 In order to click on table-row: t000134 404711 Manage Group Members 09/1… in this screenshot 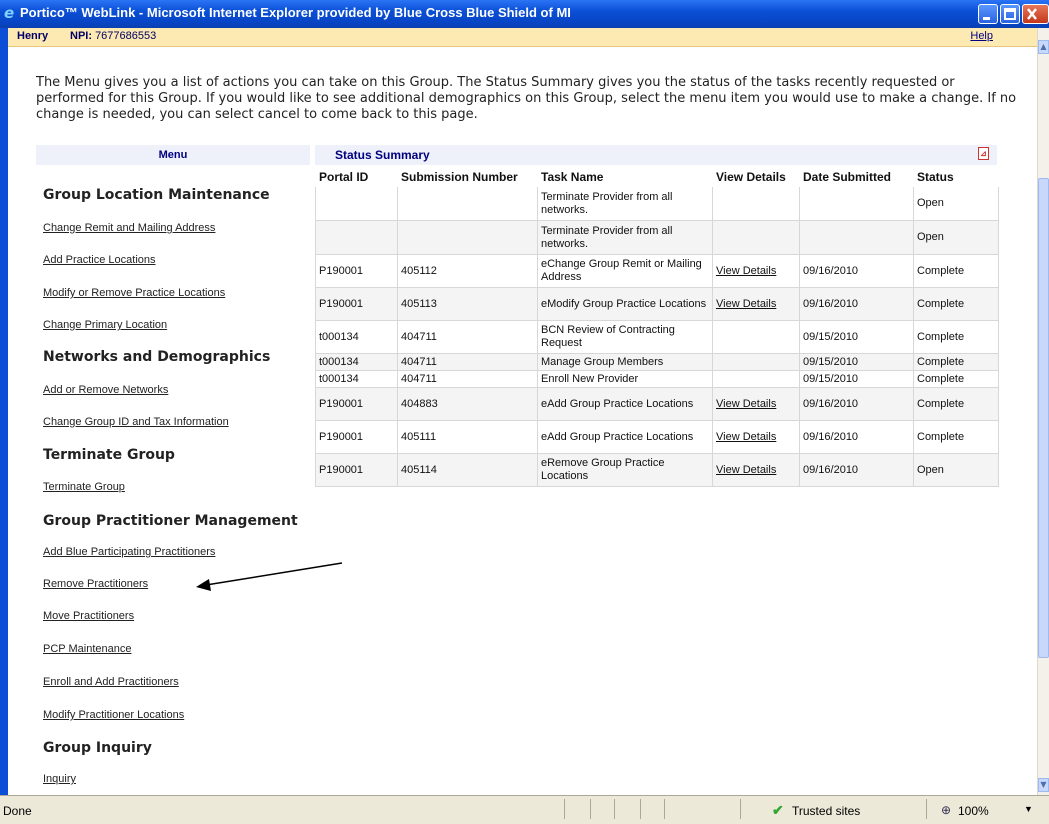, I will do `click(657, 362)`.